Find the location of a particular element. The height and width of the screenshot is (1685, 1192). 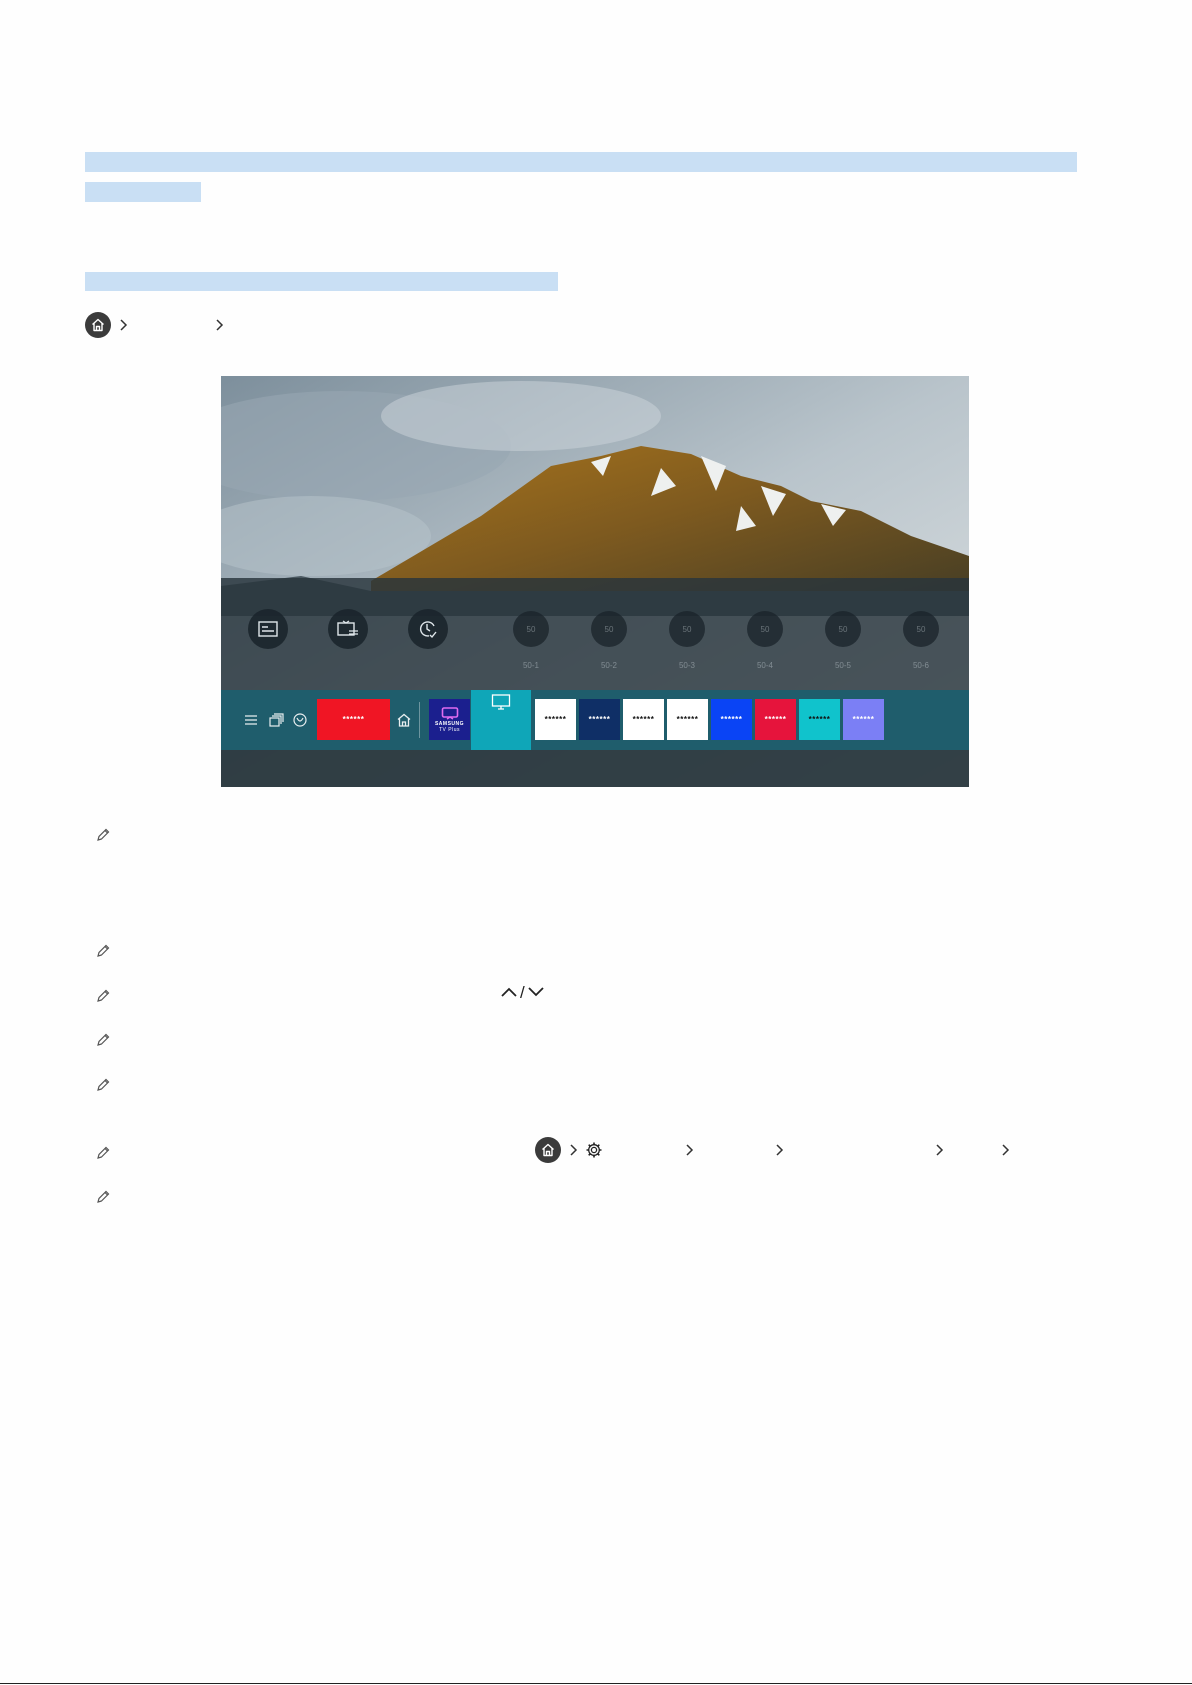

tv-guide-icon is located at coordinates (347, 628).